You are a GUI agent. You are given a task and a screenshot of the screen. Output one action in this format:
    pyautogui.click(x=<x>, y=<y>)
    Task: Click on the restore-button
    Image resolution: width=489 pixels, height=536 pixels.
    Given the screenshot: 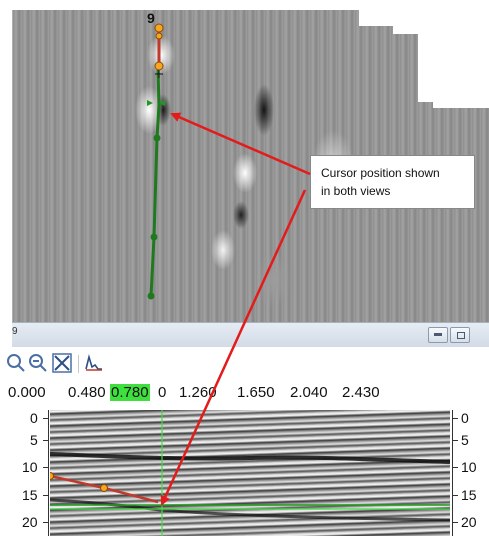 What is the action you would take?
    pyautogui.click(x=460, y=335)
    